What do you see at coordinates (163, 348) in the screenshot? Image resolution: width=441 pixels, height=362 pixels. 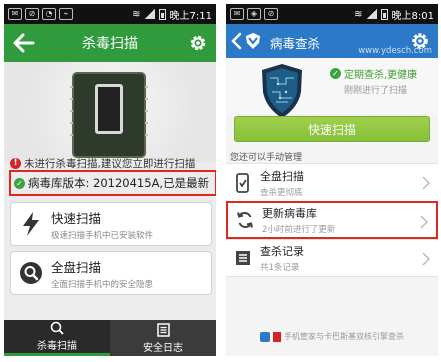 I see `tab-label: 安全日志` at bounding box center [163, 348].